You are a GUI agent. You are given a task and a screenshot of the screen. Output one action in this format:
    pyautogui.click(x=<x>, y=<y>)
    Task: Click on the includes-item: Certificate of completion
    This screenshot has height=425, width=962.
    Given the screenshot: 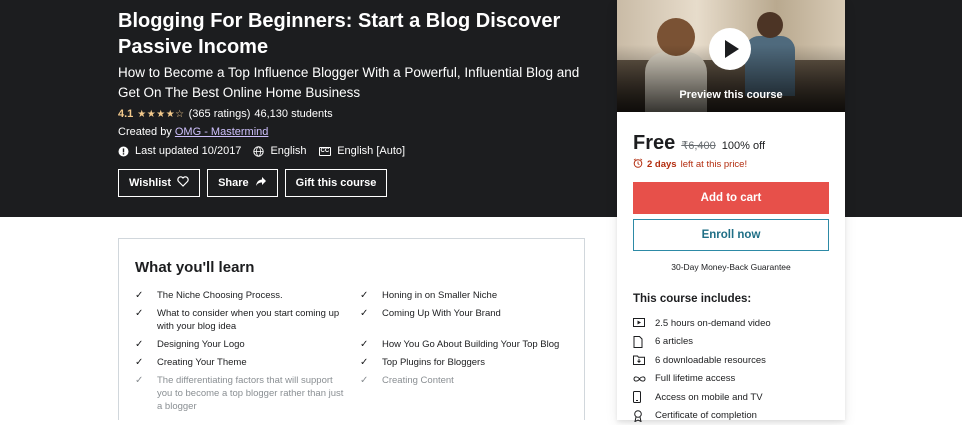 What is the action you would take?
    pyautogui.click(x=702, y=416)
    